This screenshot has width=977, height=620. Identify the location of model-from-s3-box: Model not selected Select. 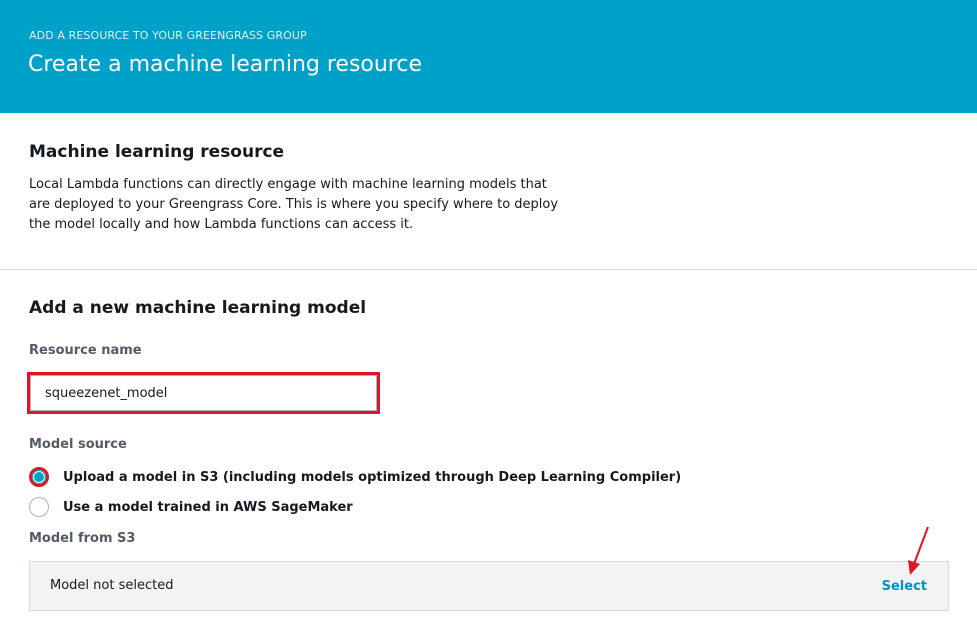
(489, 586).